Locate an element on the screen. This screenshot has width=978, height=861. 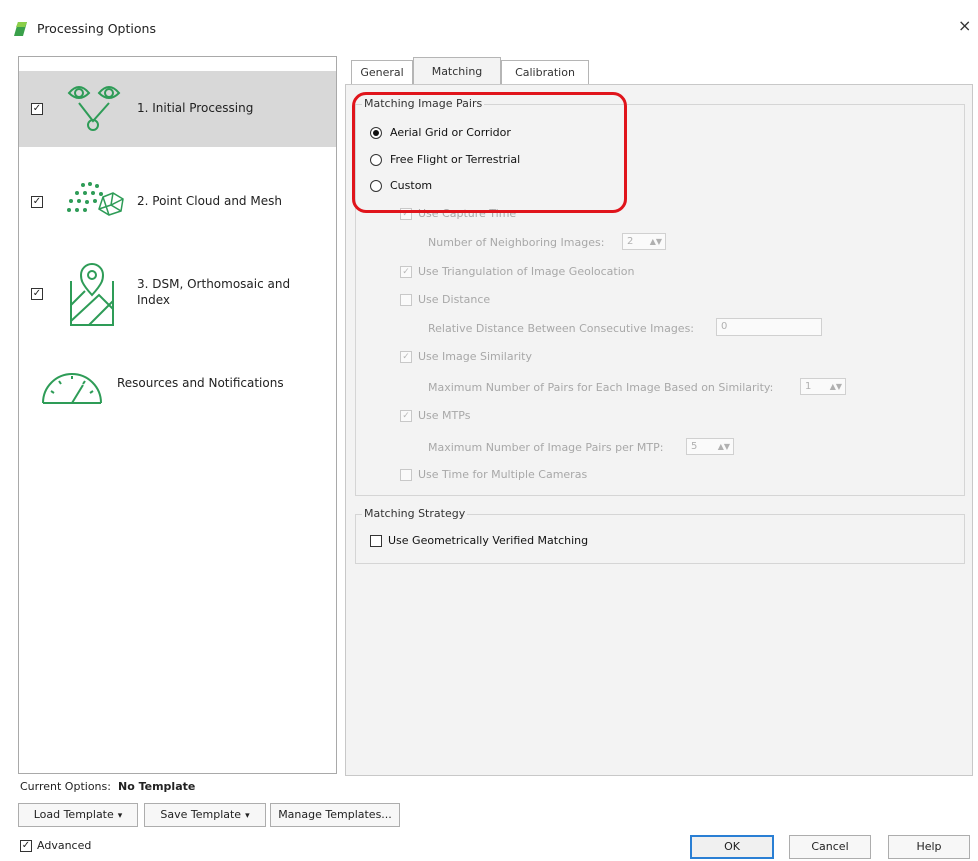
button-label: Load Template is located at coordinates (73, 814).